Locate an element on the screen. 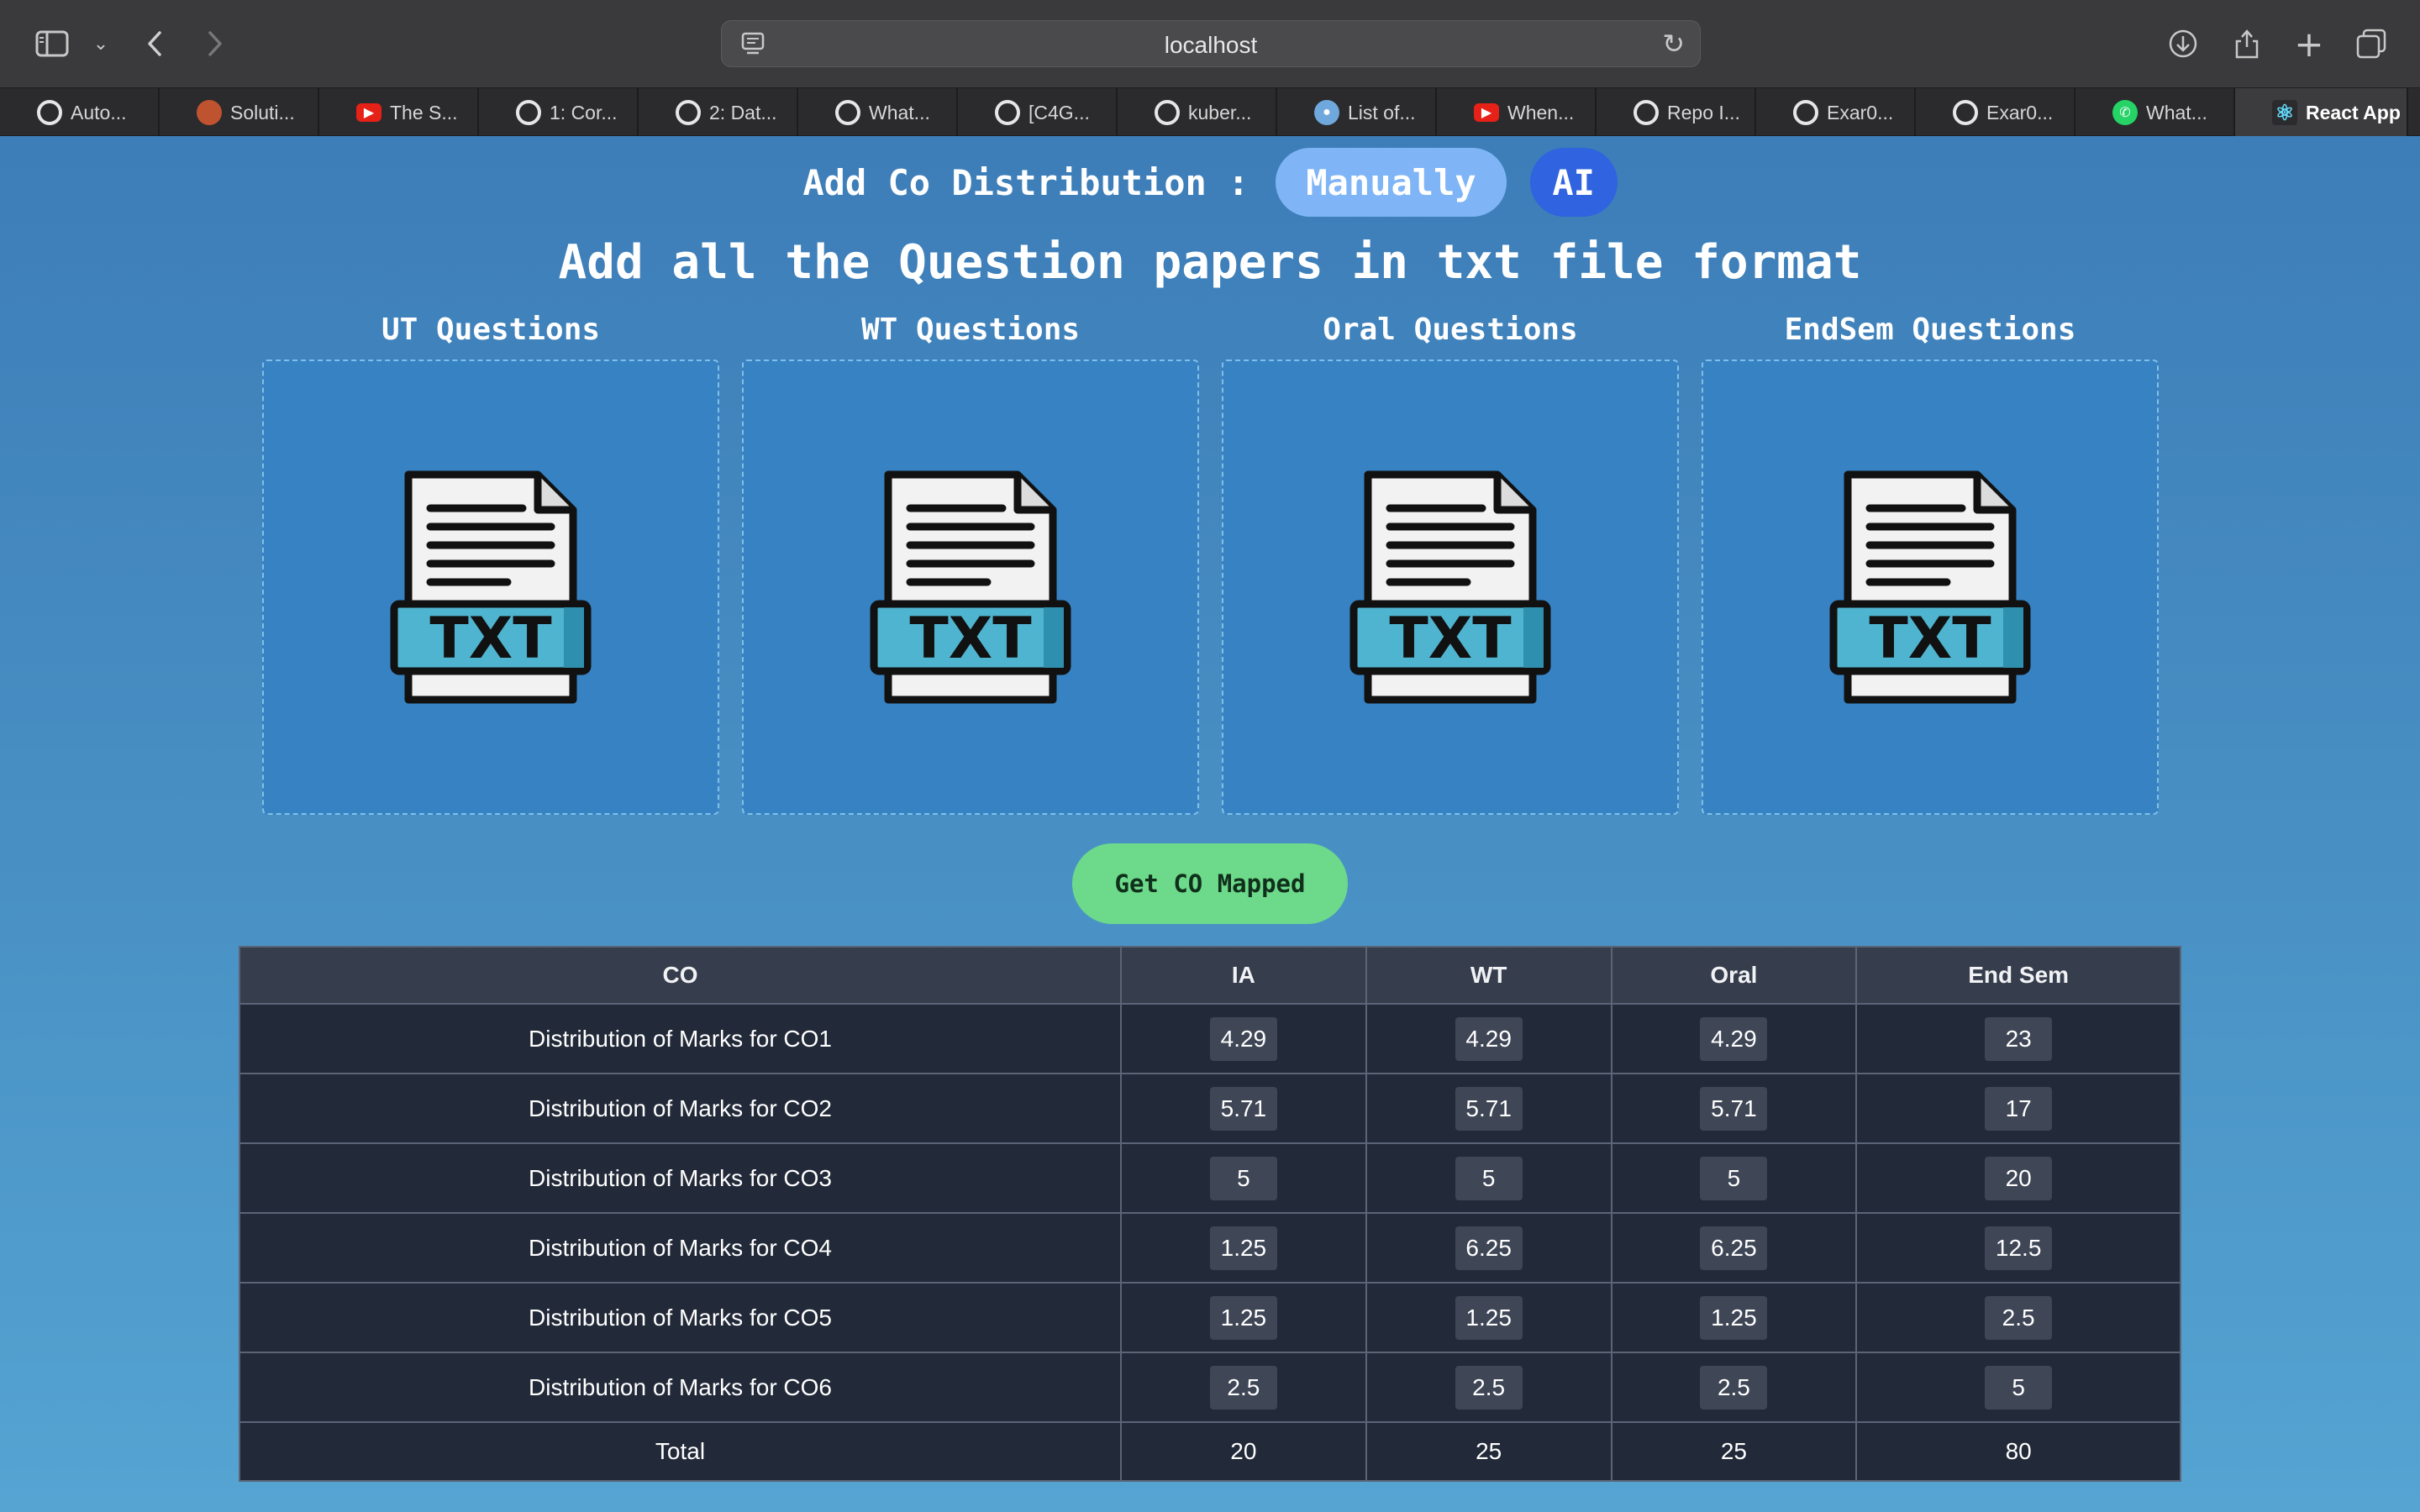  forward-icon is located at coordinates (215, 44).